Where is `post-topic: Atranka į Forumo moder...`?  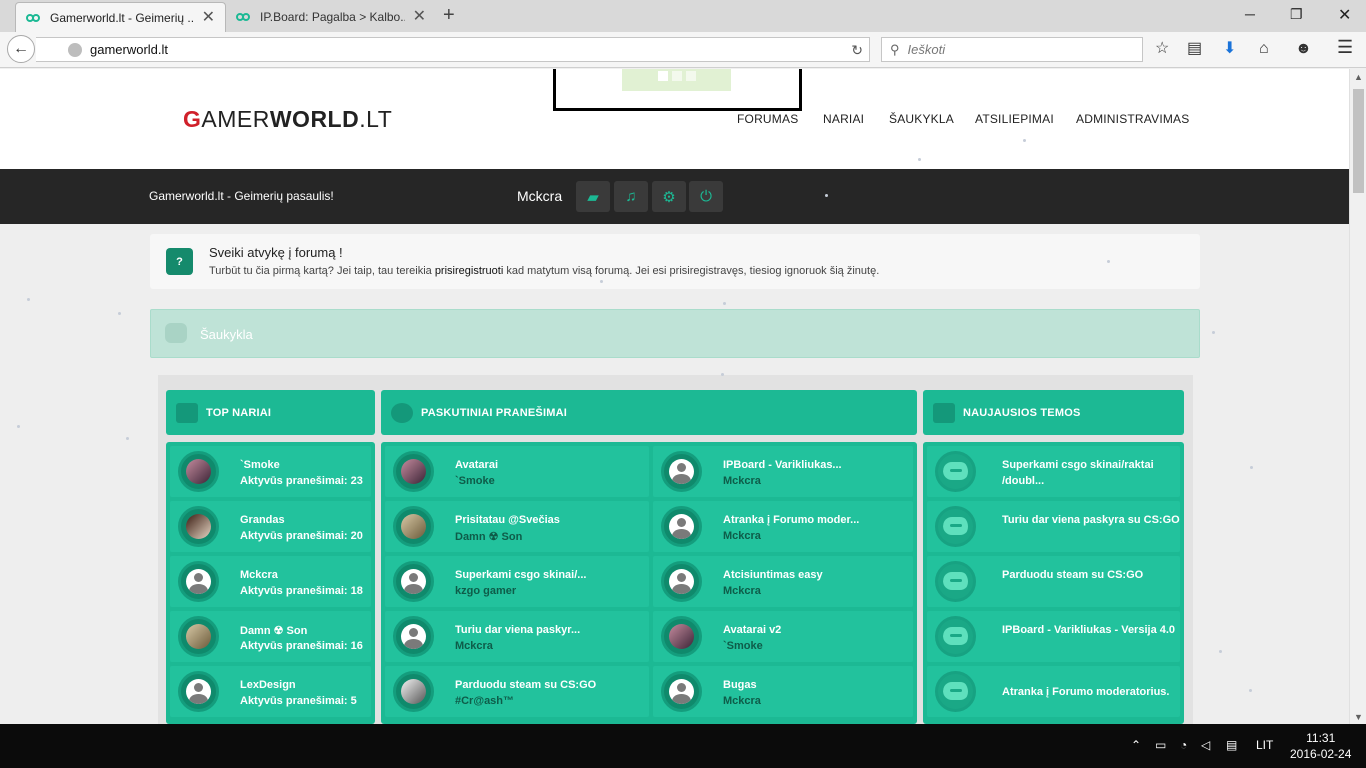 post-topic: Atranka į Forumo moder... is located at coordinates (791, 520).